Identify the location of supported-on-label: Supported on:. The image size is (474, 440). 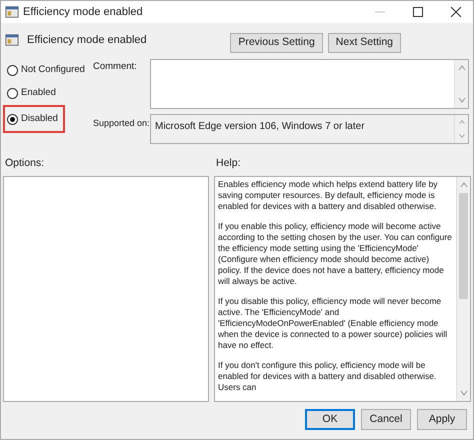
(121, 123).